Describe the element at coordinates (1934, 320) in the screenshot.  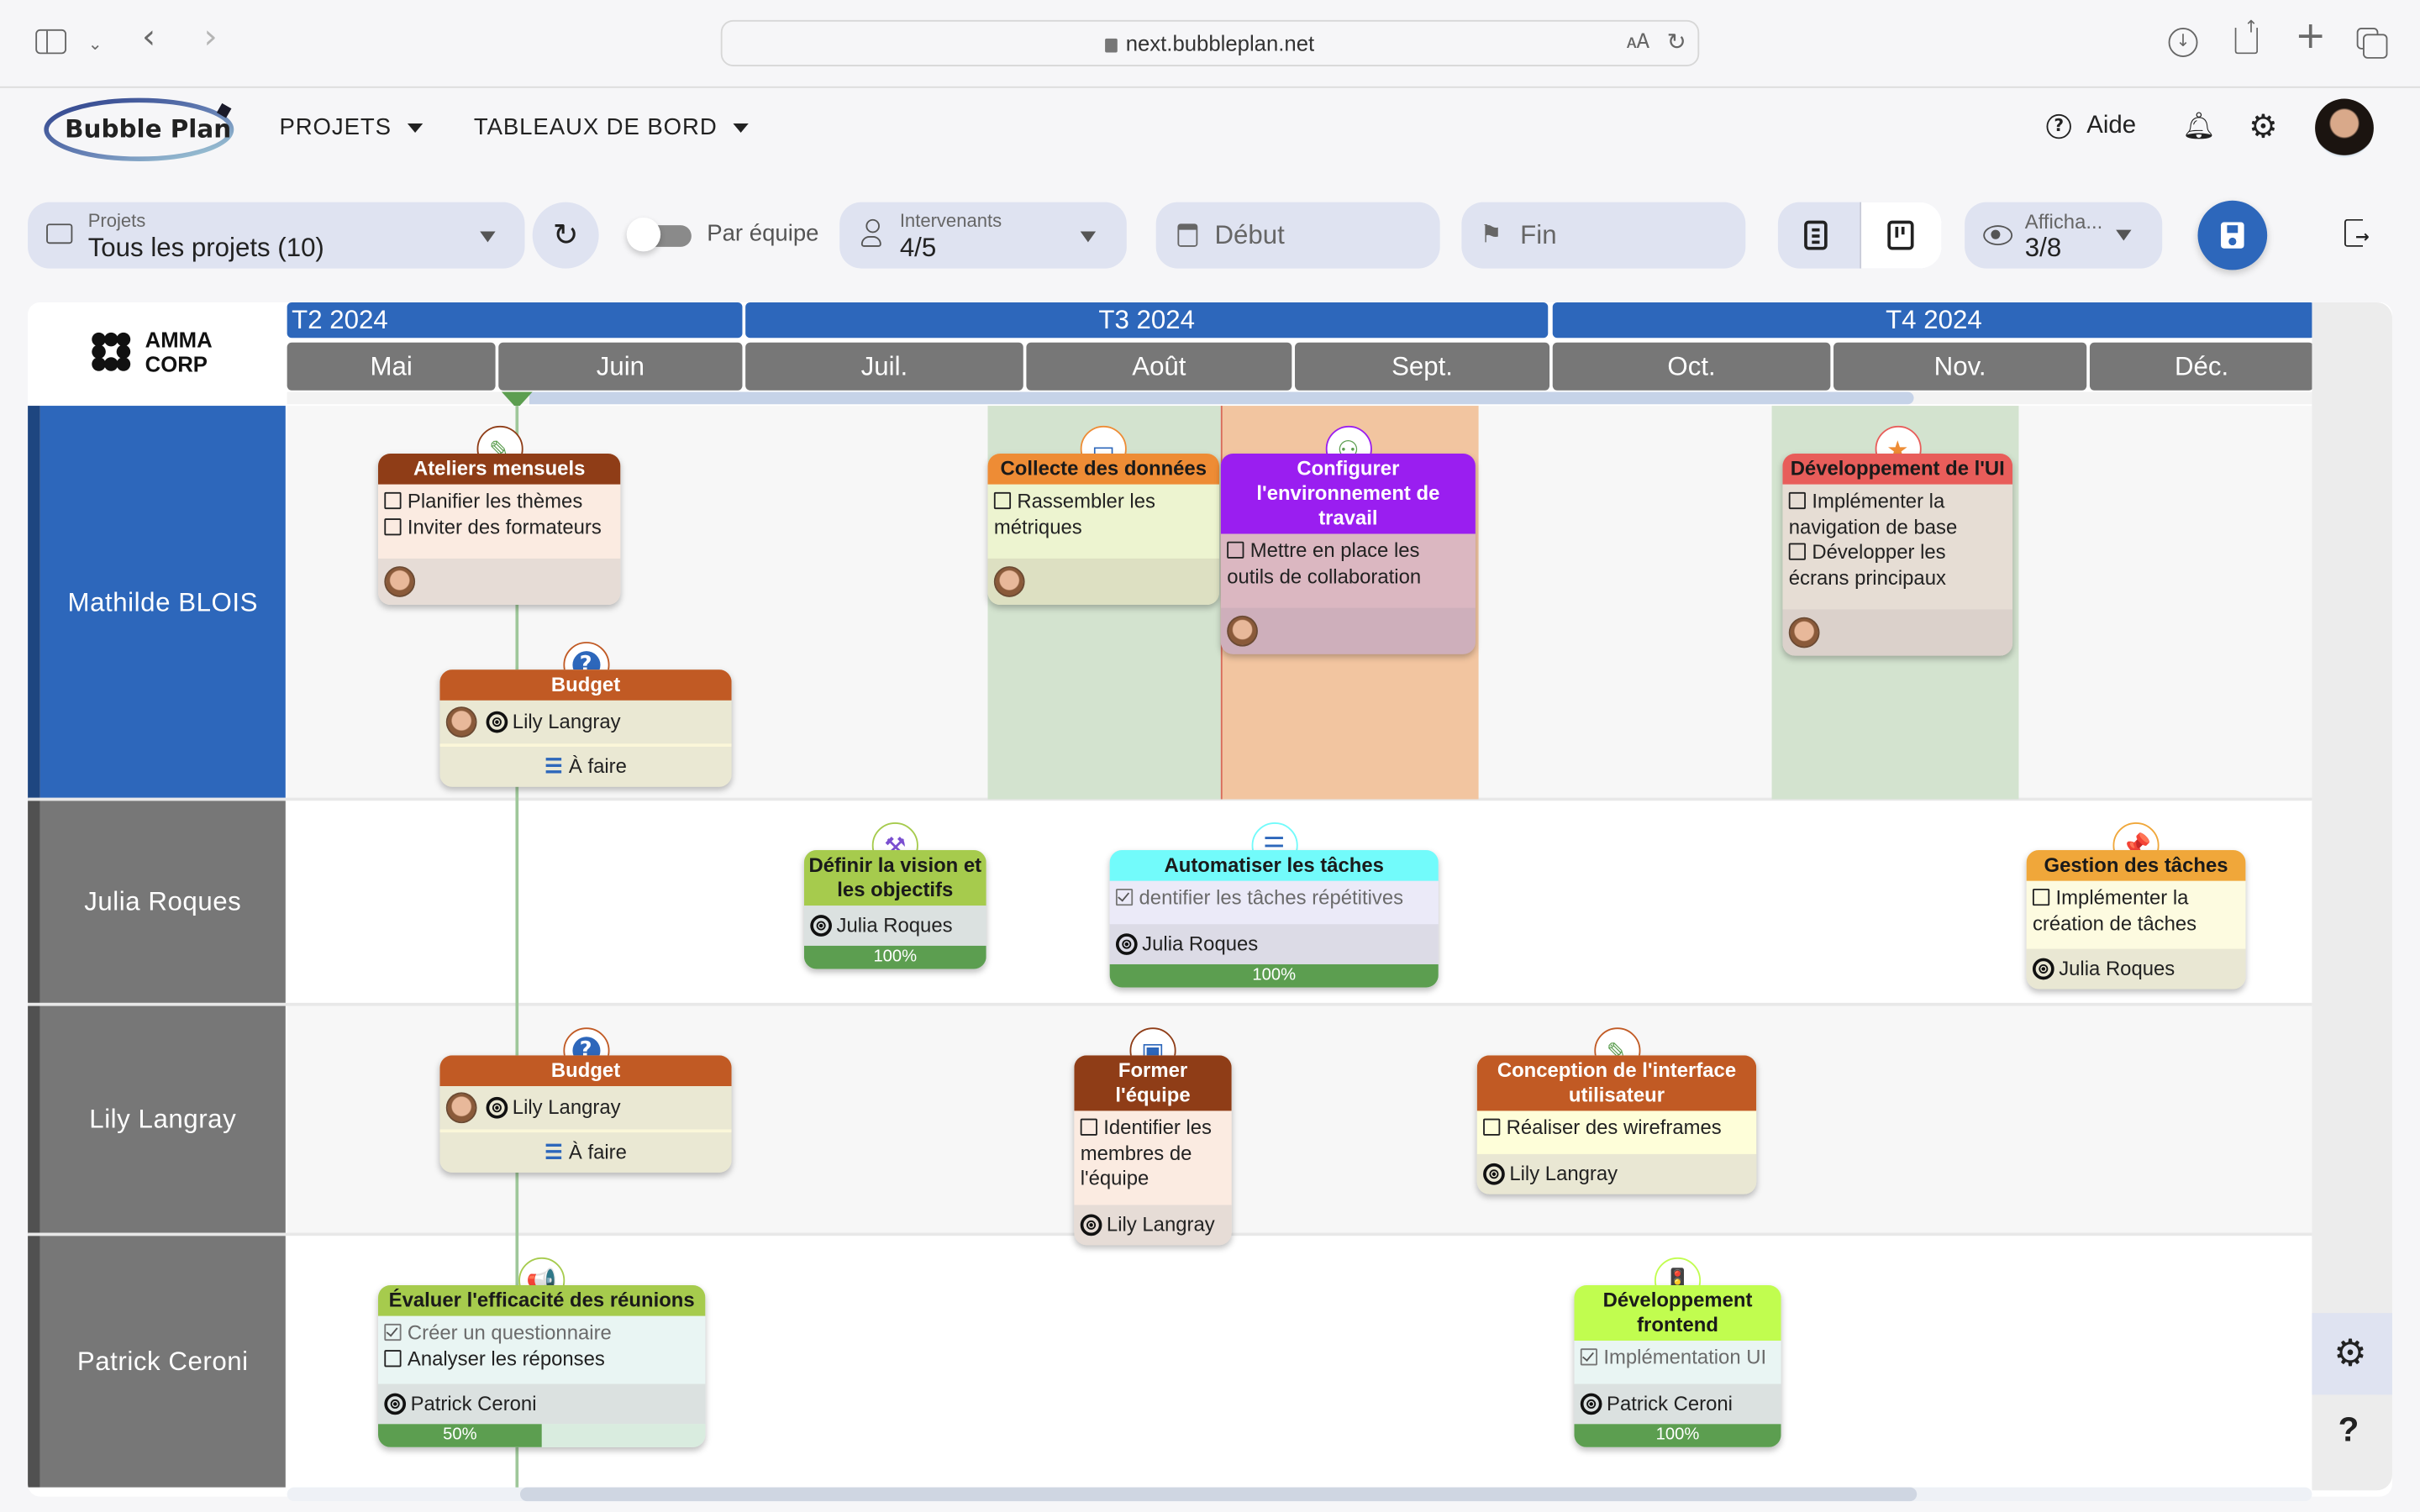
I see `quarter-label: T4 2024` at that location.